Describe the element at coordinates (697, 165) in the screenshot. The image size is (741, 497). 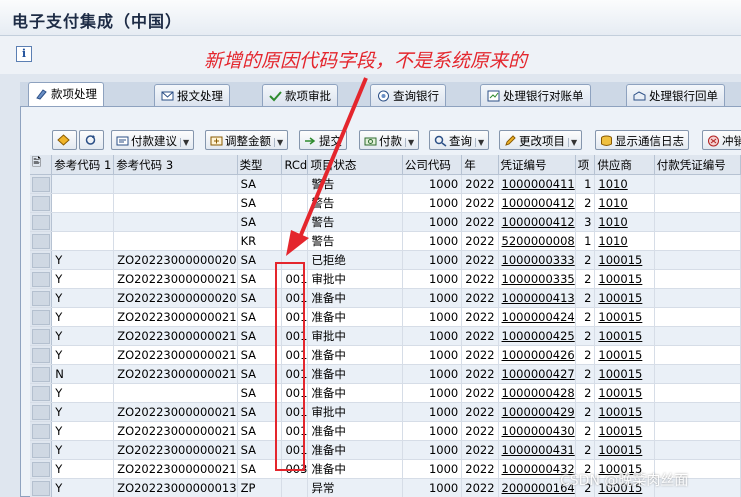
I see `column-header: 付款凭证编号` at that location.